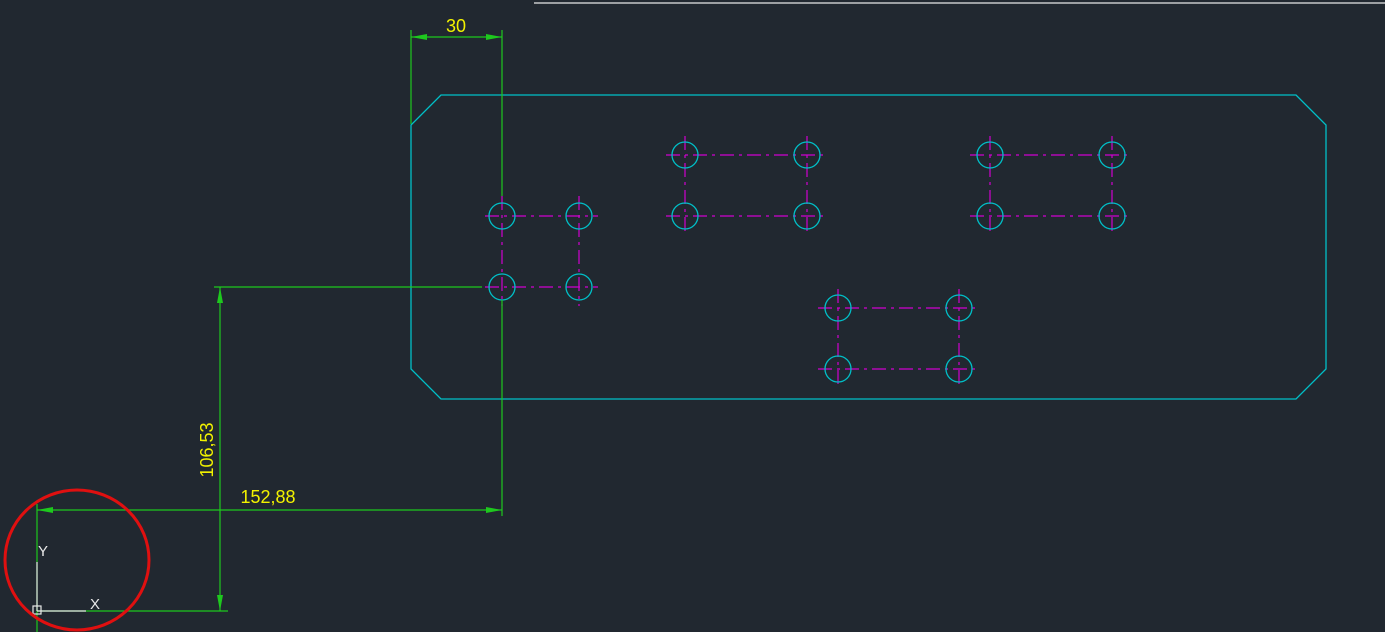 The height and width of the screenshot is (632, 1385). What do you see at coordinates (267, 497) in the screenshot?
I see `dimension-text-horizontal: 152,88` at bounding box center [267, 497].